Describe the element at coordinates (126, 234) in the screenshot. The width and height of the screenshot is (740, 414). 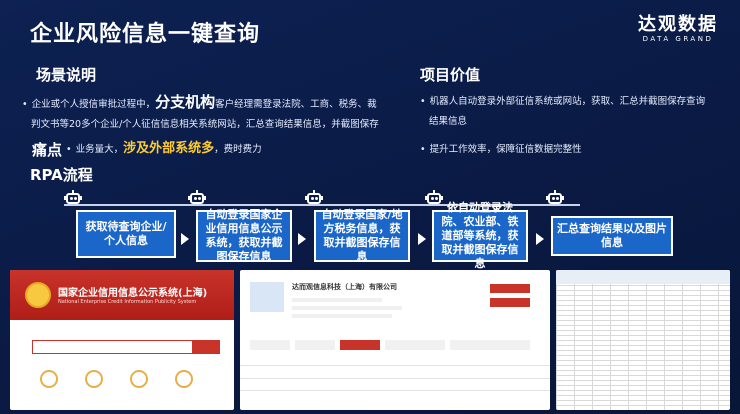
I see `rpa-step-1: 获取待查询企业/个人信息` at that location.